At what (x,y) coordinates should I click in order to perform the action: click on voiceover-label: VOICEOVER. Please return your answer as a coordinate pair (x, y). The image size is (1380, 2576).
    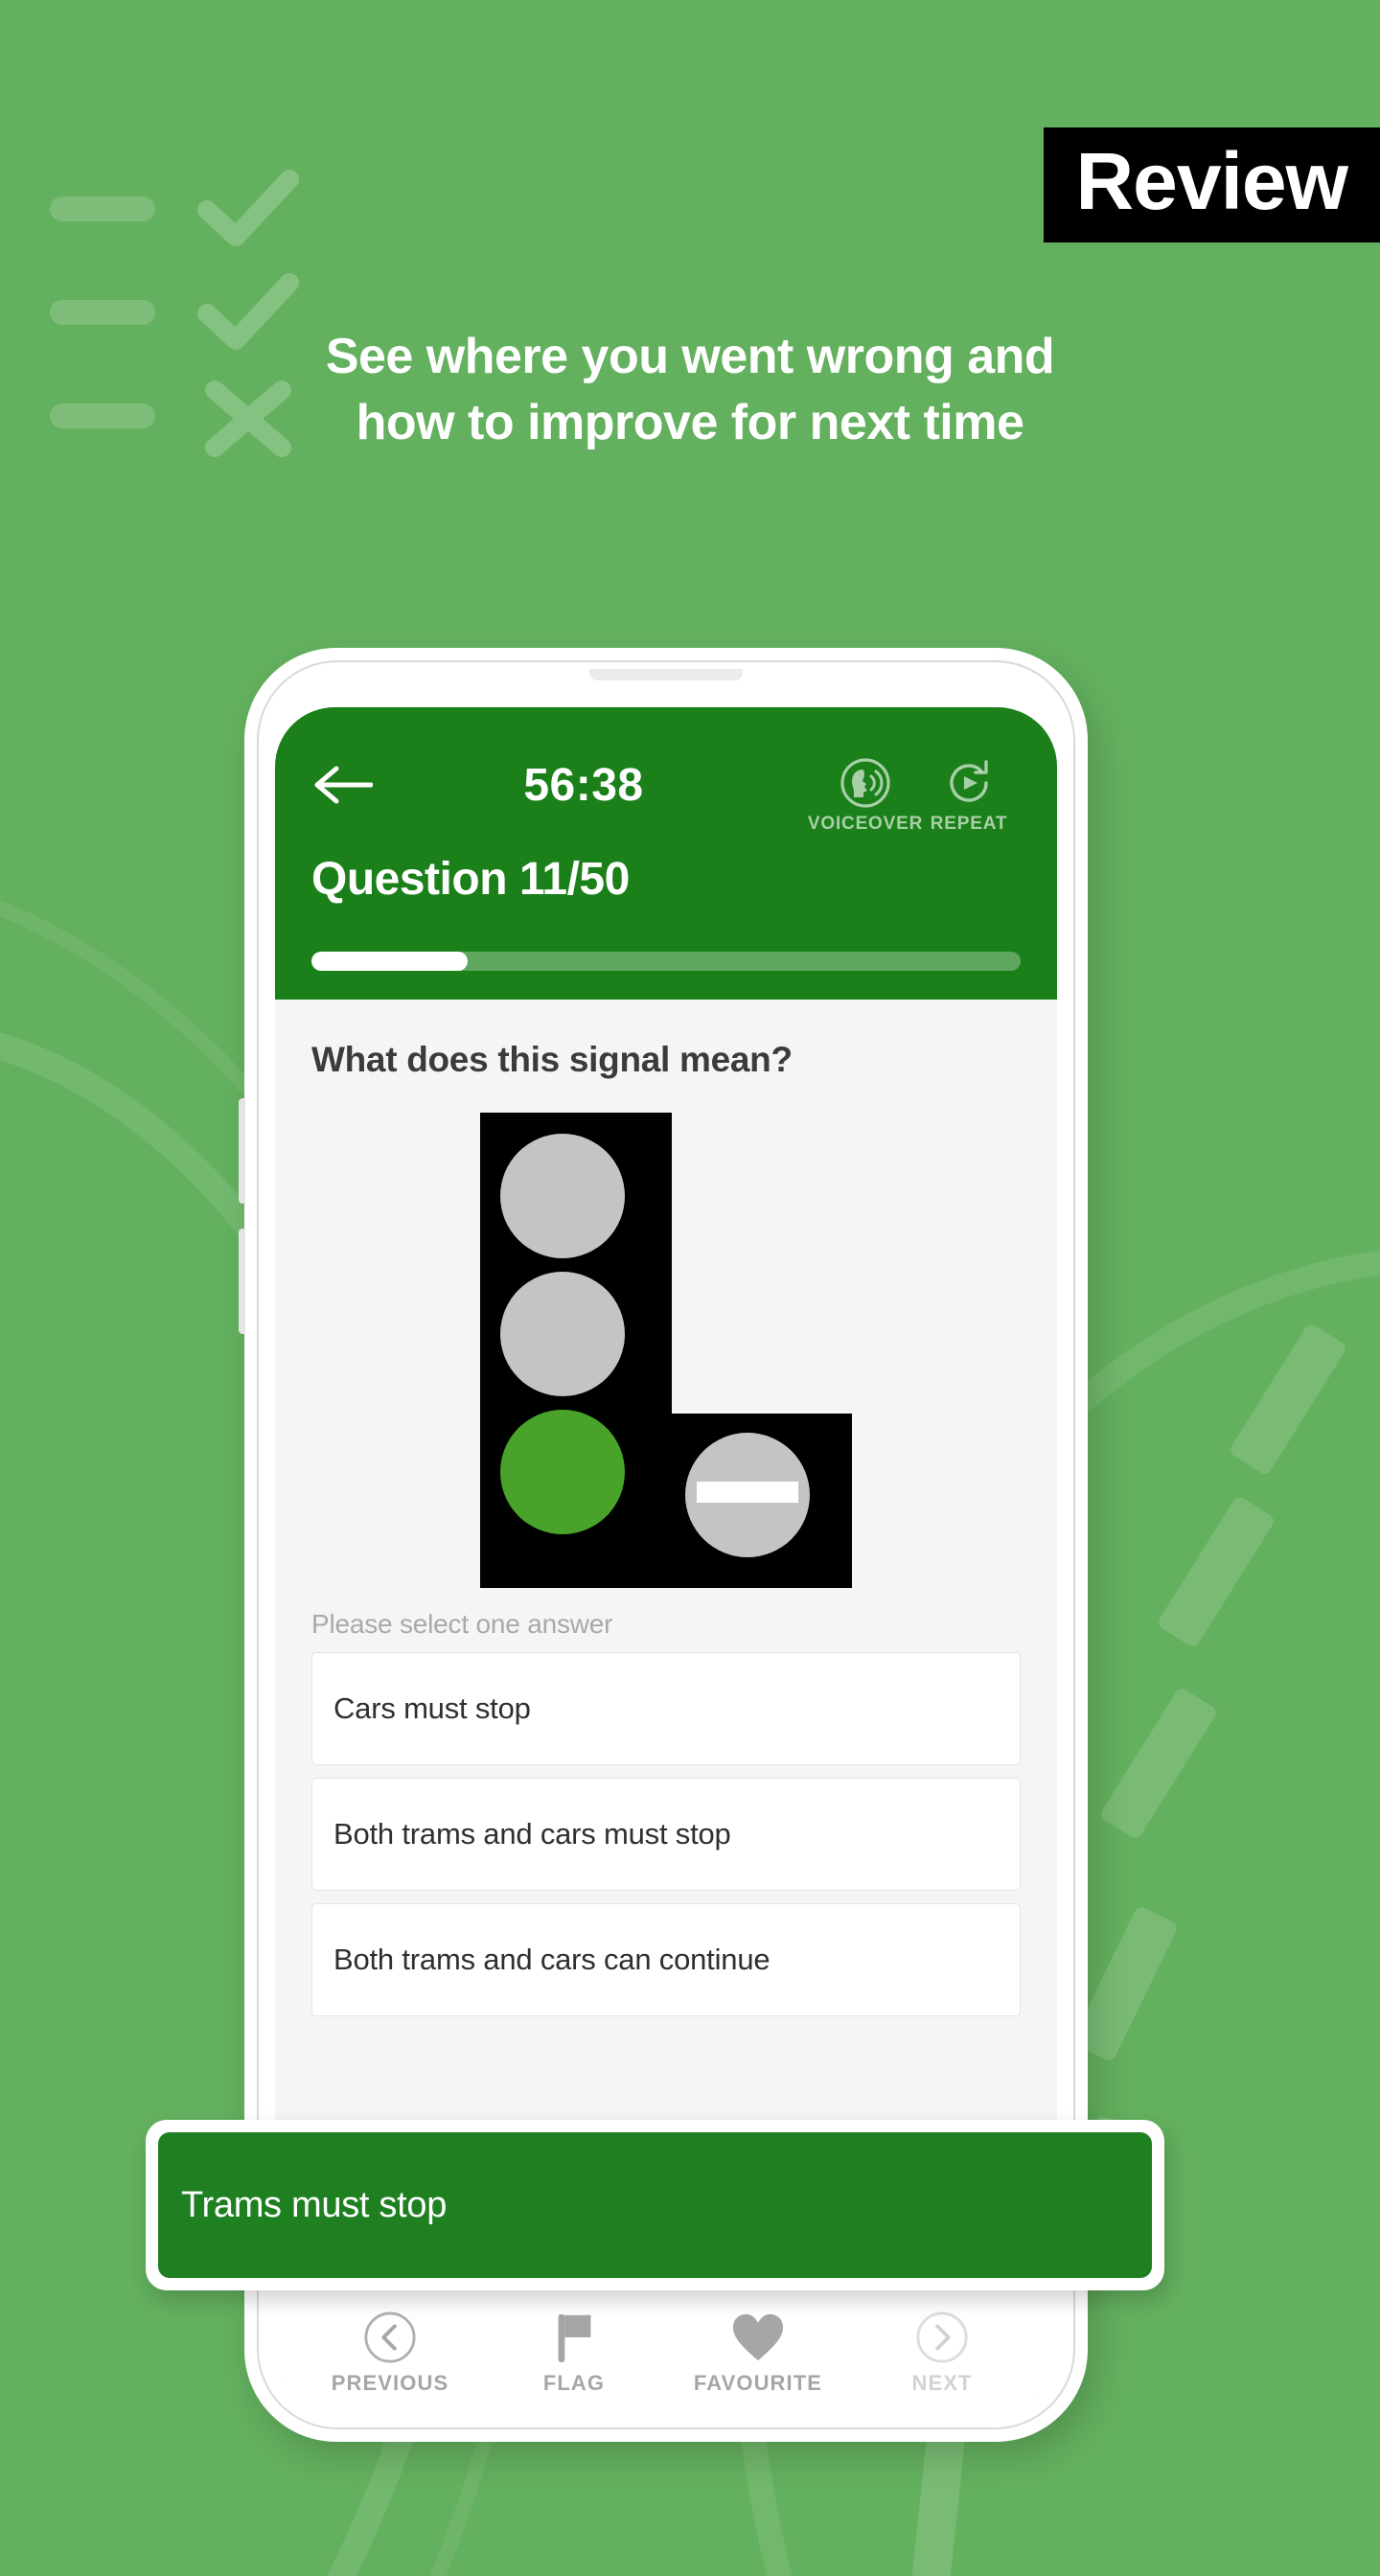
    Looking at the image, I should click on (865, 824).